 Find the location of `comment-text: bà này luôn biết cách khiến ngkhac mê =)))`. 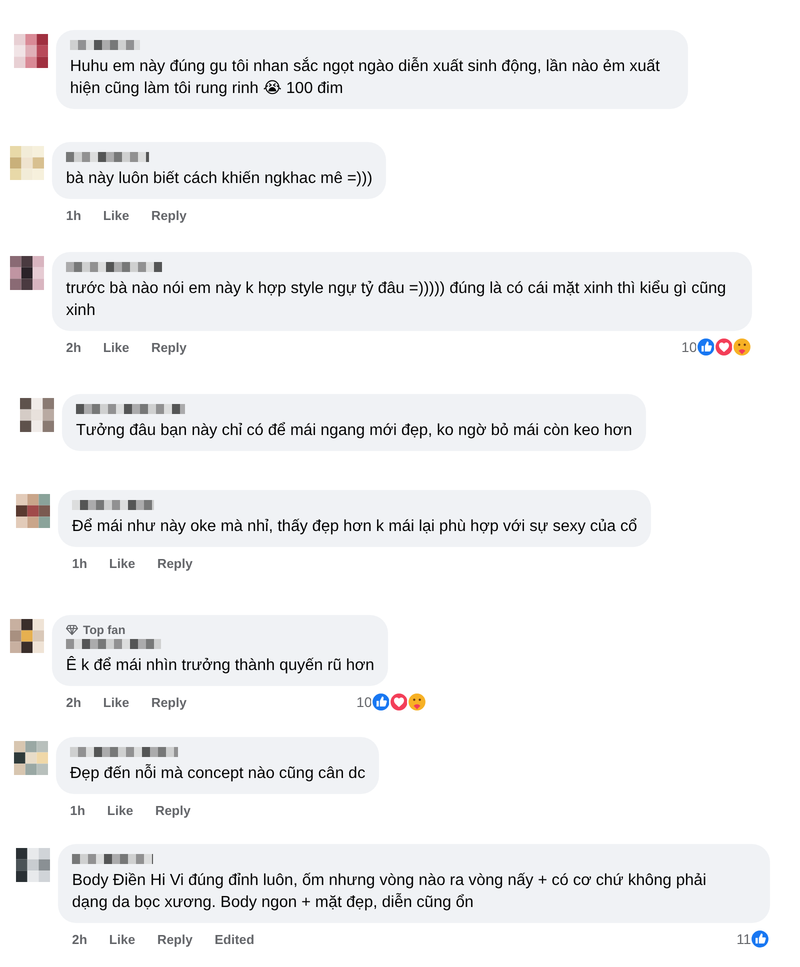

comment-text: bà này luôn biết cách khiến ngkhac mê =))) is located at coordinates (219, 179).